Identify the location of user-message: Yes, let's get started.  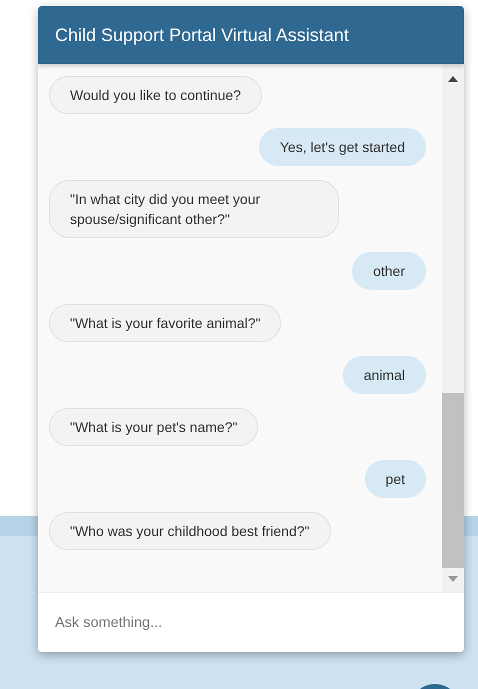
(342, 147).